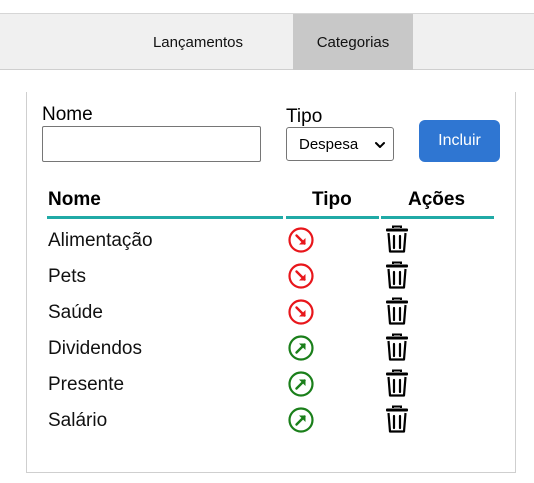 This screenshot has height=483, width=534. What do you see at coordinates (459, 141) in the screenshot?
I see `incluir-button: Incluir` at bounding box center [459, 141].